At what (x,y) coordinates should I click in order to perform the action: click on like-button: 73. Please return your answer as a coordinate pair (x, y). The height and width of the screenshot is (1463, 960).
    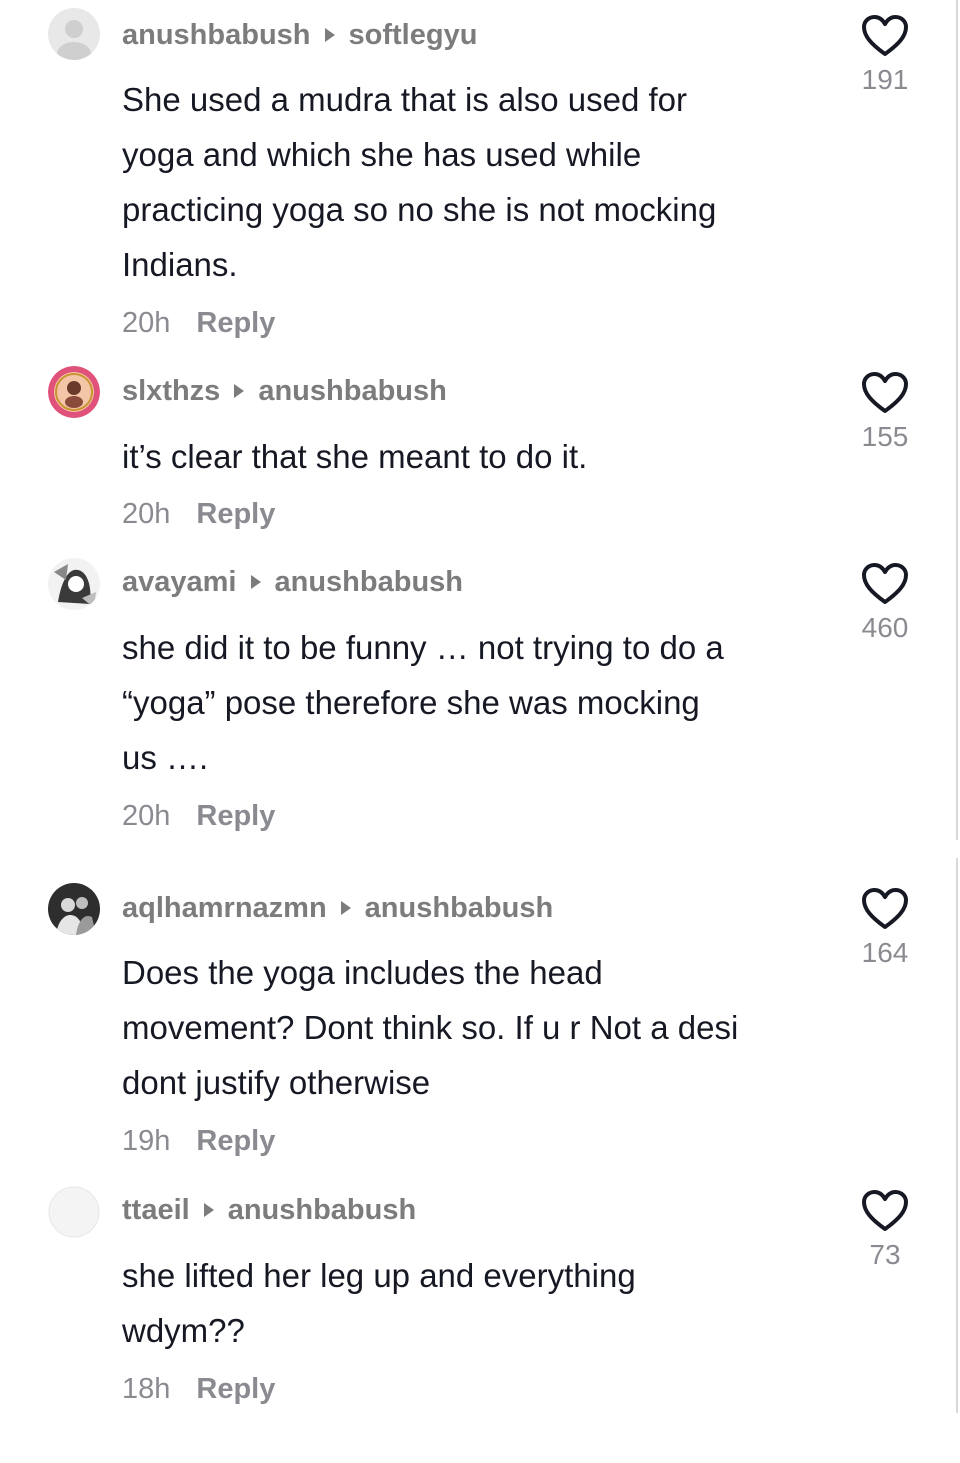
    Looking at the image, I should click on (885, 1230).